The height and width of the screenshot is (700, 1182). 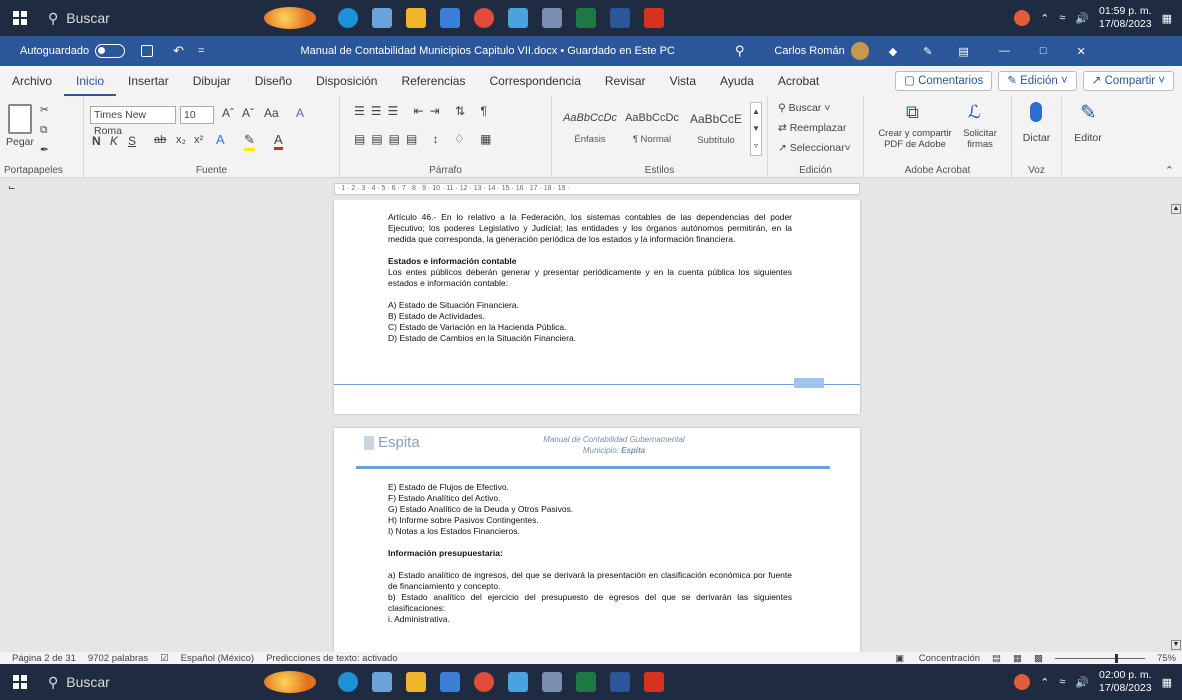 I want to click on paste-icon, so click(x=20, y=119).